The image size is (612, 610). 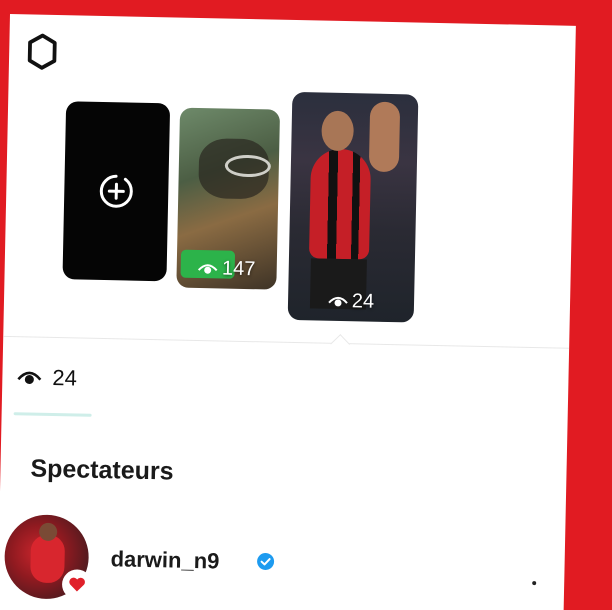 I want to click on story-view-count: 24, so click(x=351, y=302).